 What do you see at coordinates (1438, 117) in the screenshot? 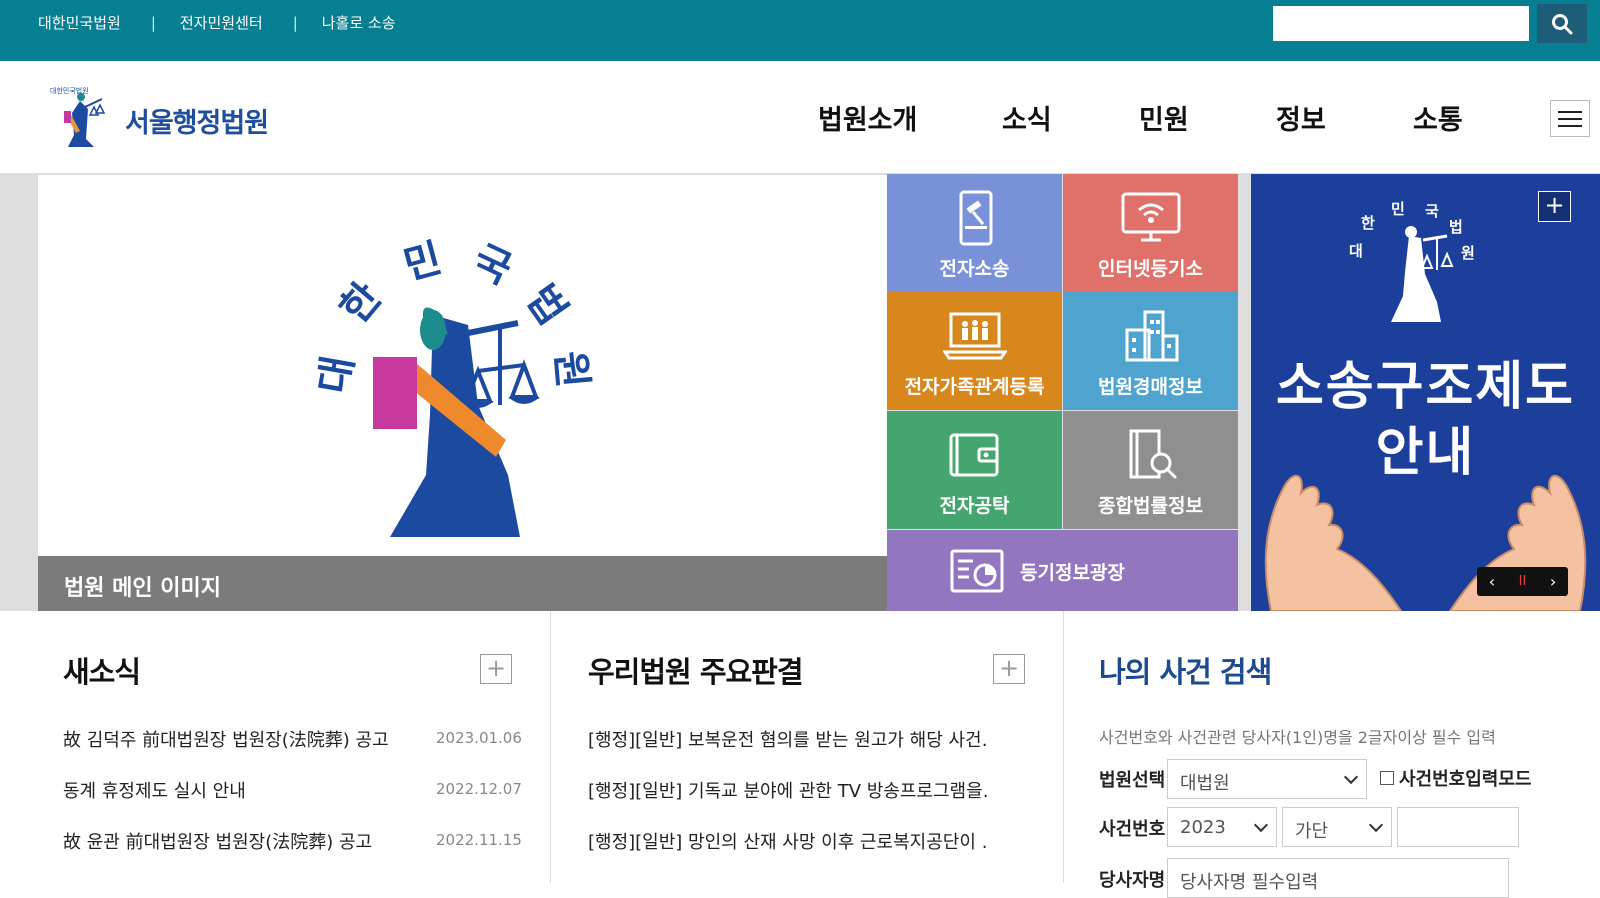
I see `nav-communication: 소통` at bounding box center [1438, 117].